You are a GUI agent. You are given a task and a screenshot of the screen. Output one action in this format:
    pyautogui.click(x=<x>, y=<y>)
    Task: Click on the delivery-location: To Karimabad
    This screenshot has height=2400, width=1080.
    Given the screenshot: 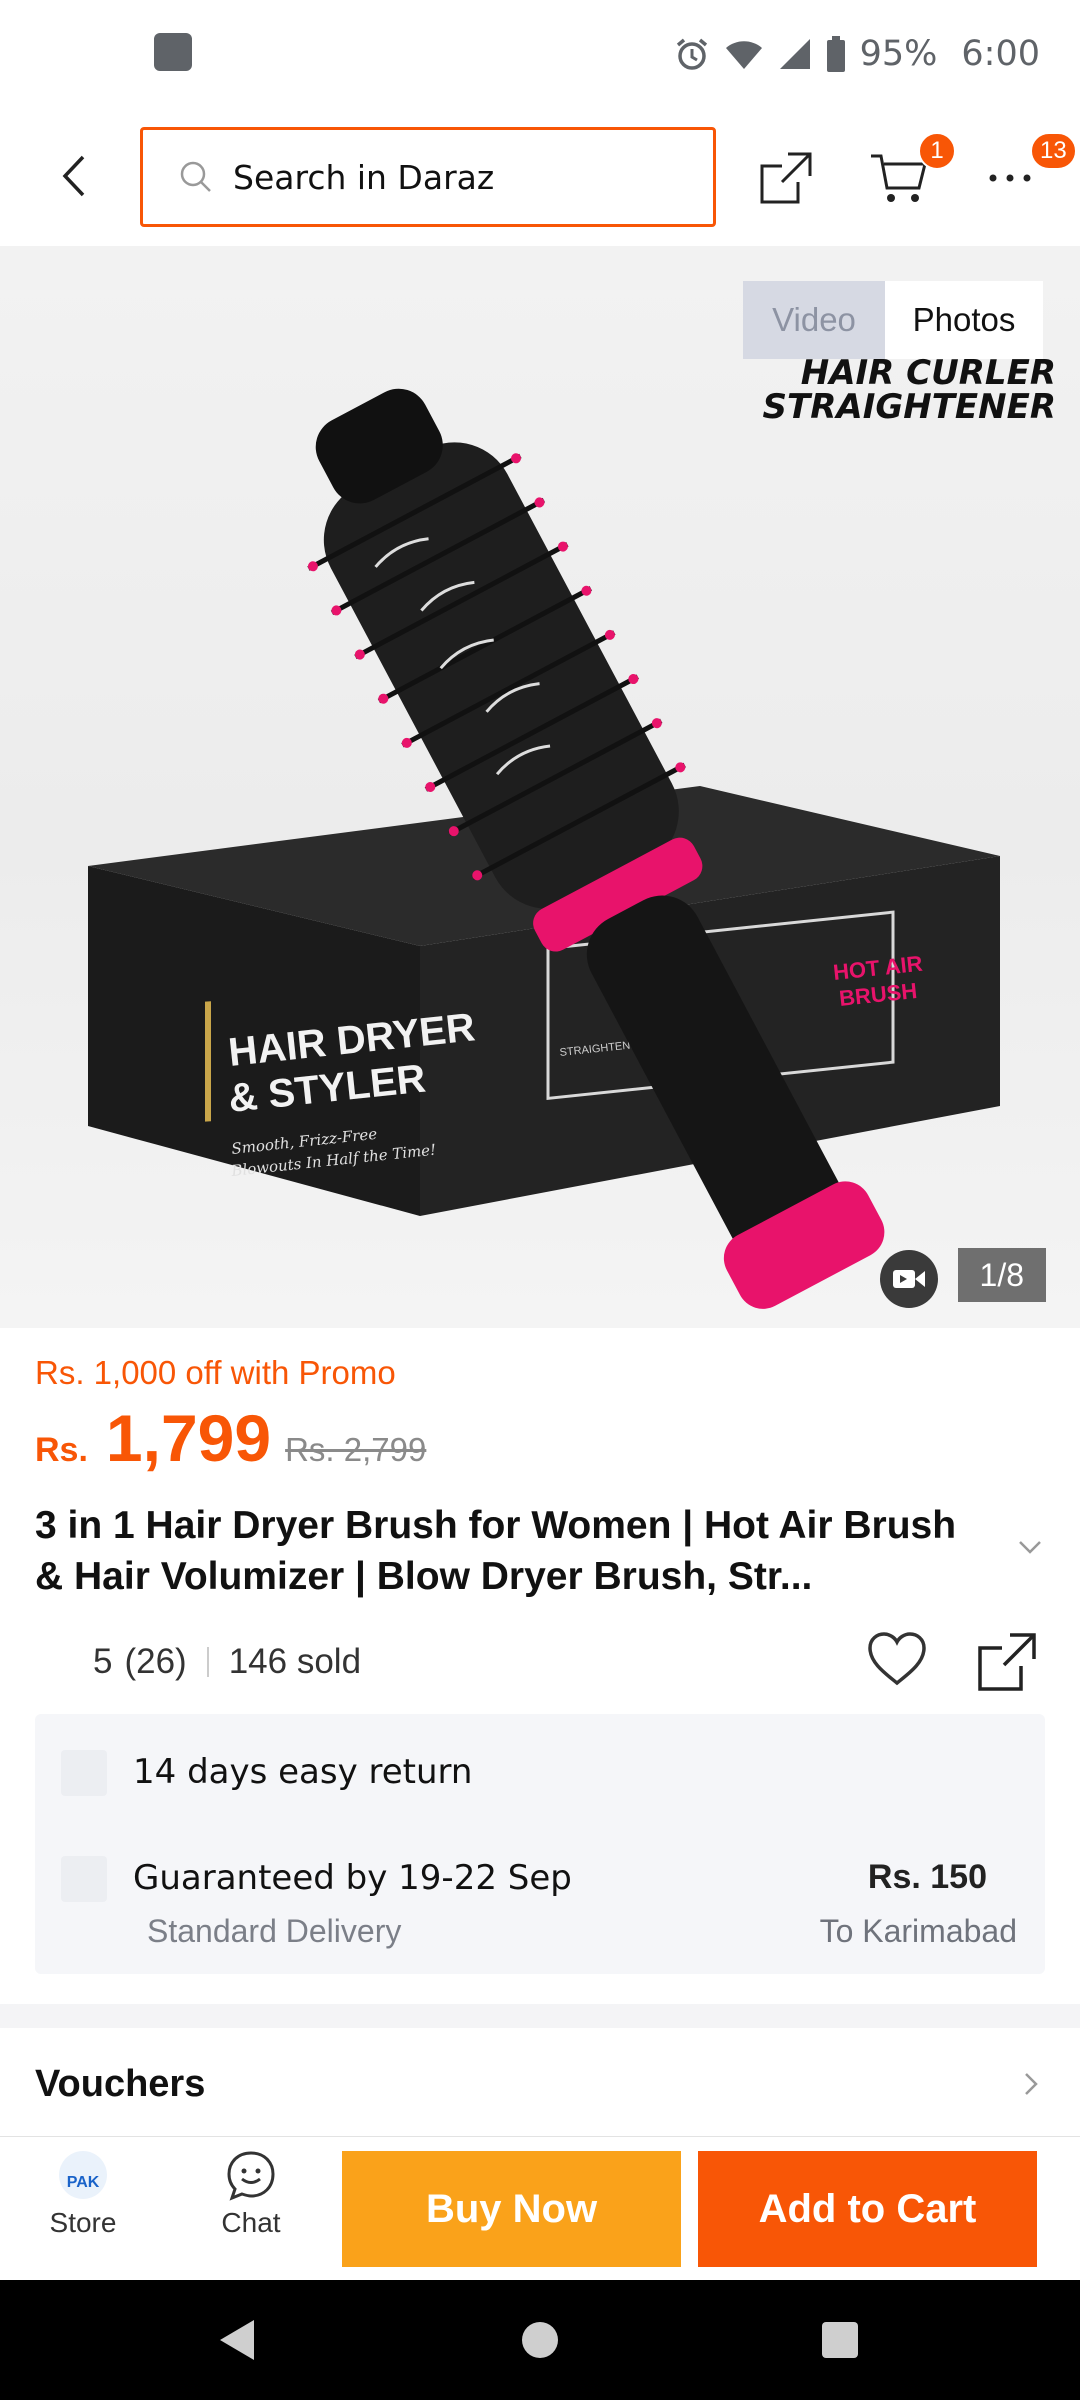 What is the action you would take?
    pyautogui.click(x=918, y=1931)
    